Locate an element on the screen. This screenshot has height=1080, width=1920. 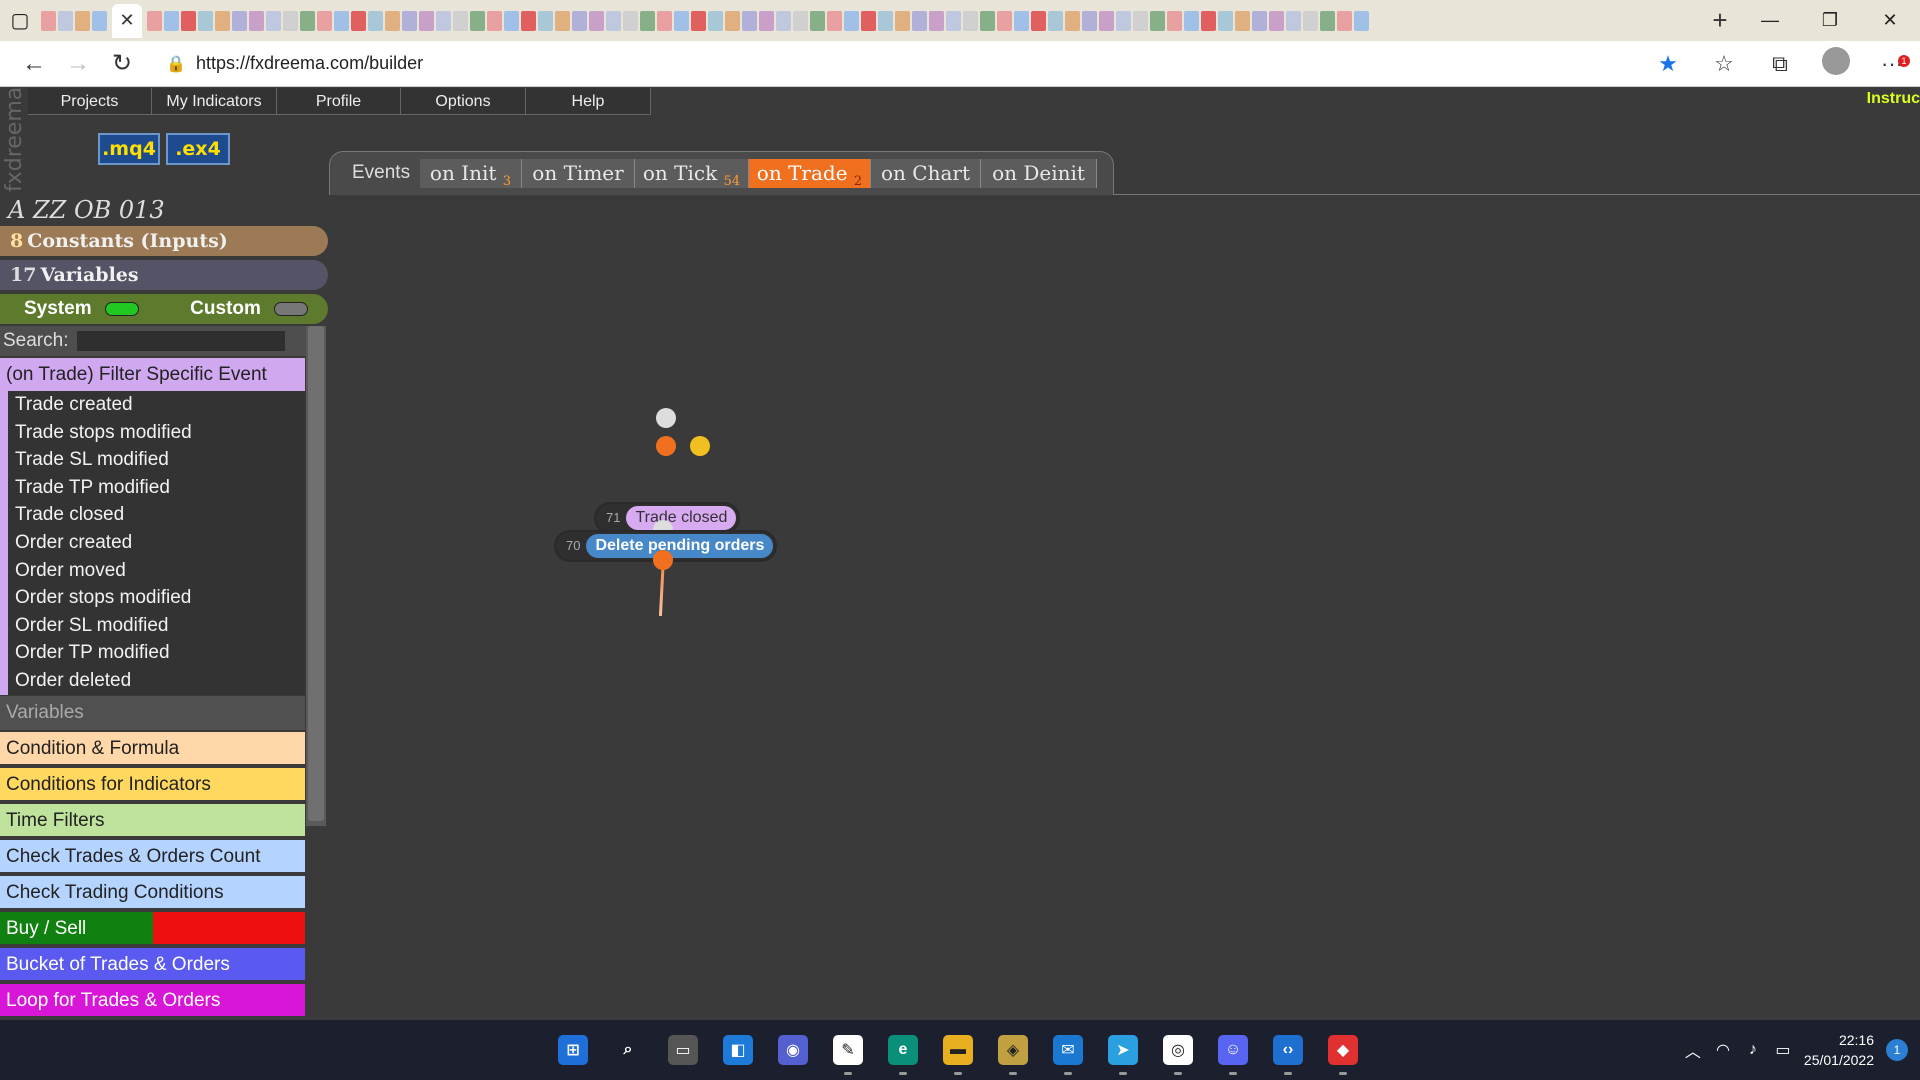
menu-my-indicators: My Indicators is located at coordinates (214, 101).